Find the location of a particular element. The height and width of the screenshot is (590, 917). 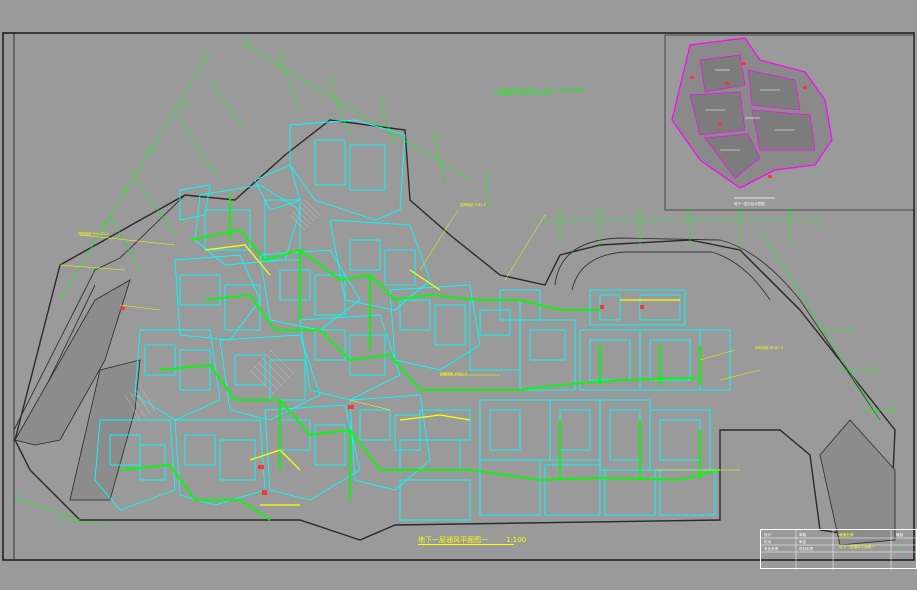

duct-label-1: 排风系统 P(Y)-B1-1 is located at coordinates (93, 234).